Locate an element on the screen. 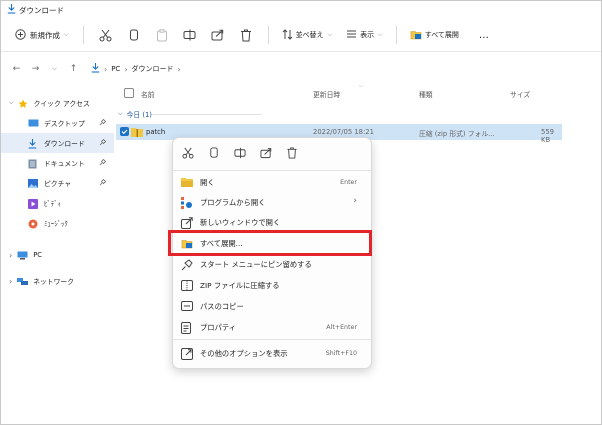  pc-icon is located at coordinates (22, 255).